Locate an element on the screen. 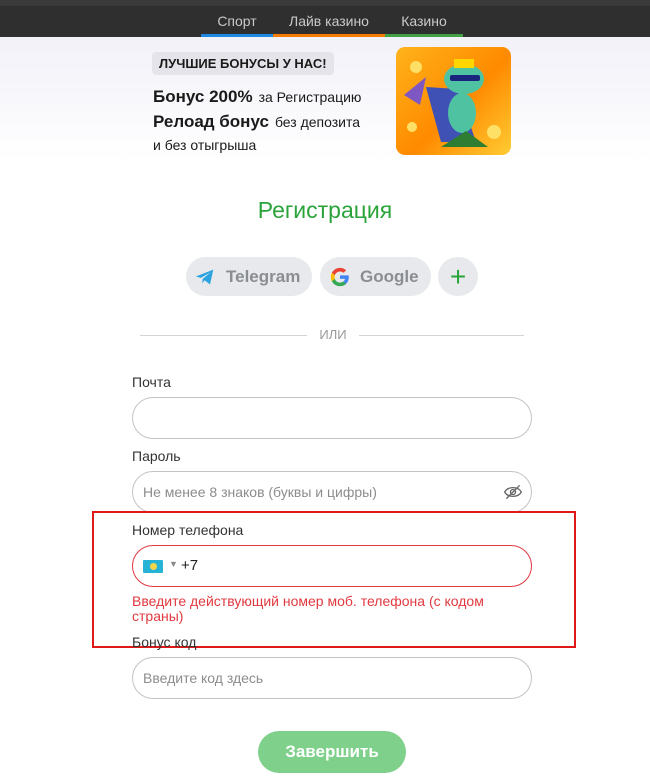  promo-reload-title: Релоад бонус is located at coordinates (211, 121).